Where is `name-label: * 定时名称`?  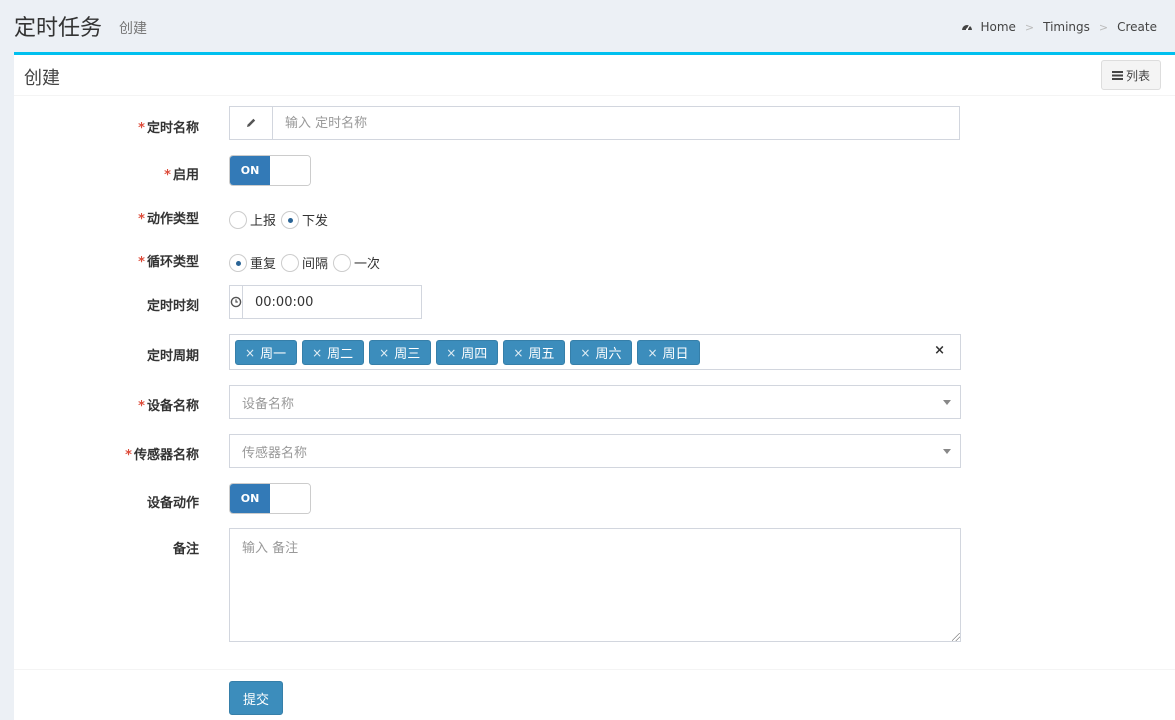 name-label: * 定时名称 is located at coordinates (168, 128).